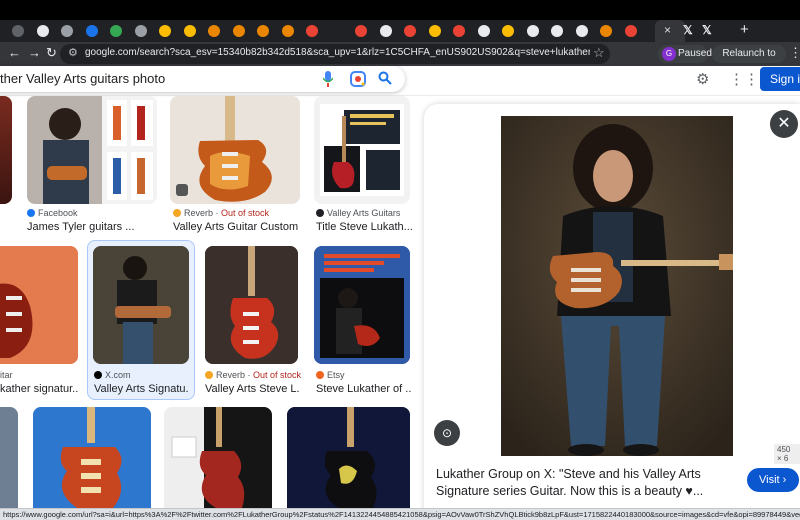  Describe the element at coordinates (385, 78) in the screenshot. I see `search-icon` at that location.